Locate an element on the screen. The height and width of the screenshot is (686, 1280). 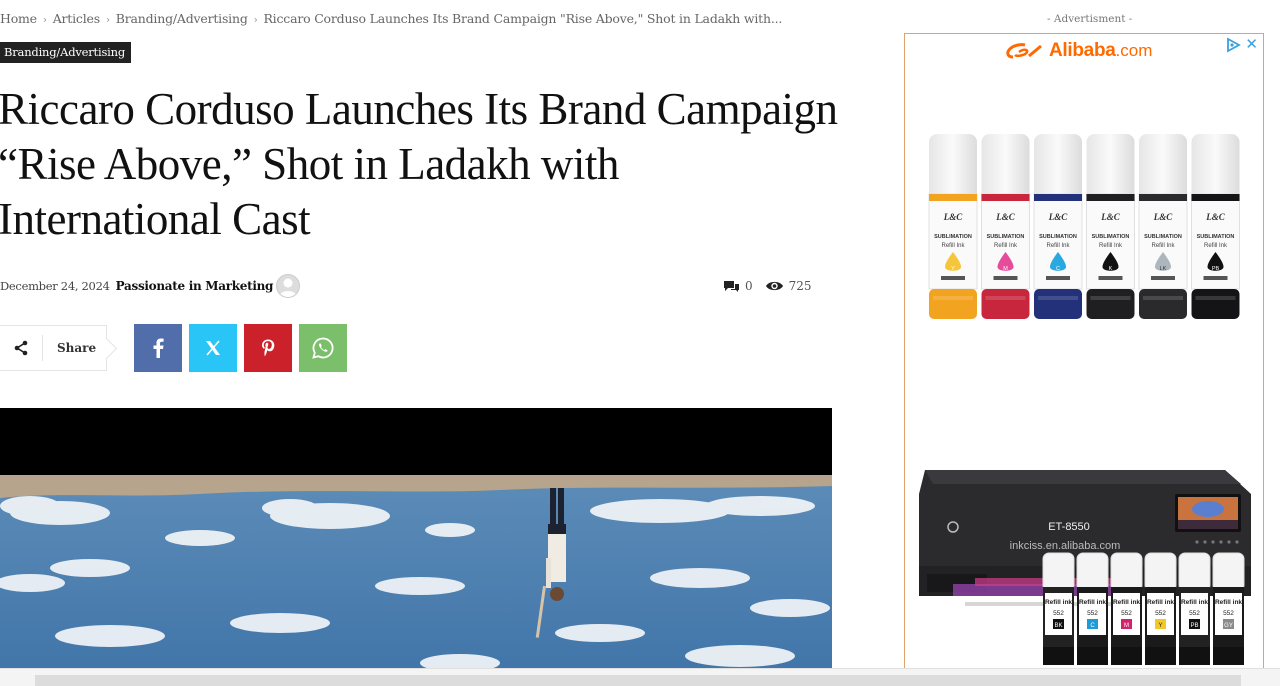
whatsapp-share-button is located at coordinates (323, 348).